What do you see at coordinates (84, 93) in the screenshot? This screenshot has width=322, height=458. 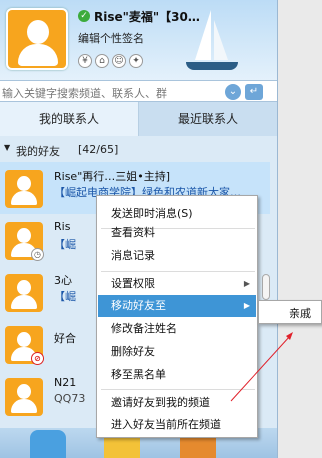 I see `search-input: 输入关键字搜索频道、联系人、群` at bounding box center [84, 93].